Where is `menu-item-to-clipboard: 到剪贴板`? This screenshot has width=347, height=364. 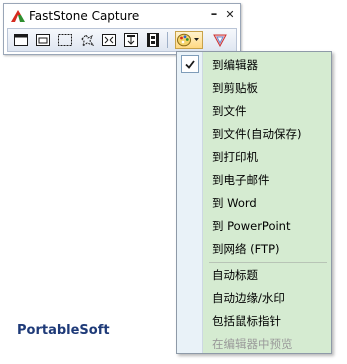 menu-item-to-clipboard: 到剪贴板 is located at coordinates (235, 88).